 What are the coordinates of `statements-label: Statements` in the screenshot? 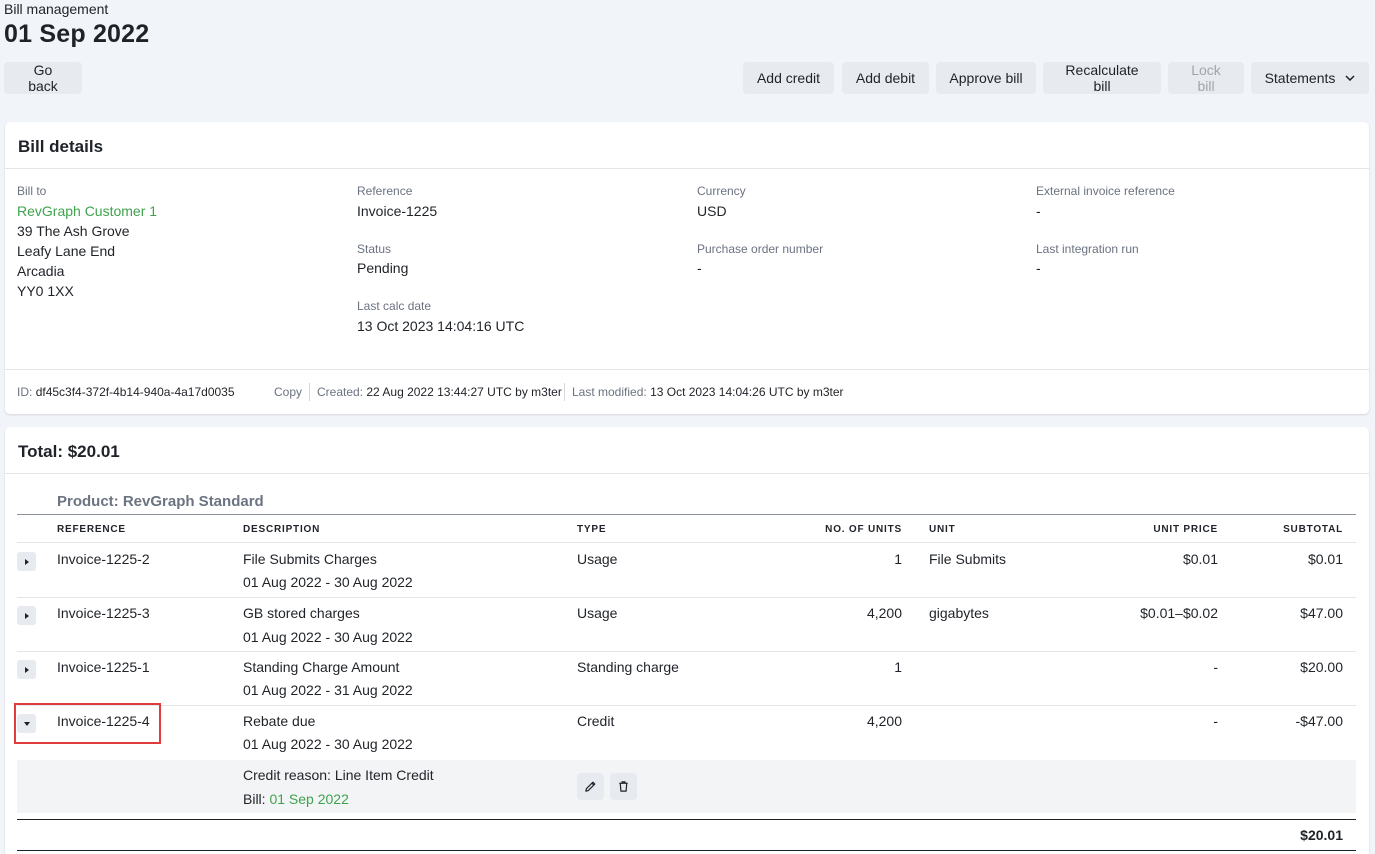 It's located at (1300, 78).